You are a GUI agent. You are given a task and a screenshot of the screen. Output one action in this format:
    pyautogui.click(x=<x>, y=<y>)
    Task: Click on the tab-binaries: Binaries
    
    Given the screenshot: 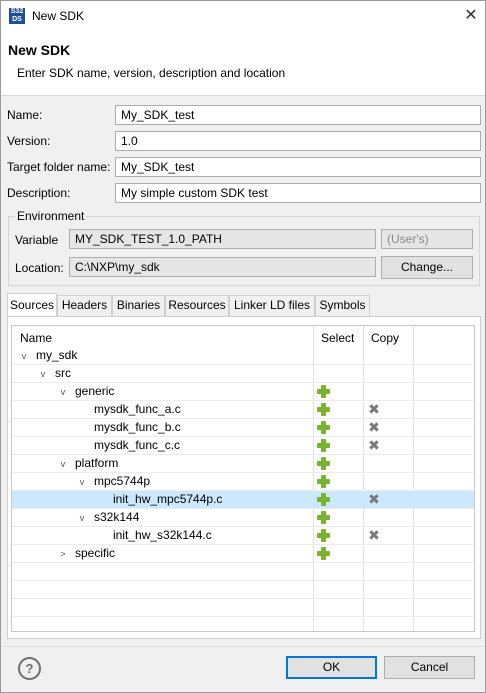 What is the action you would take?
    pyautogui.click(x=138, y=305)
    